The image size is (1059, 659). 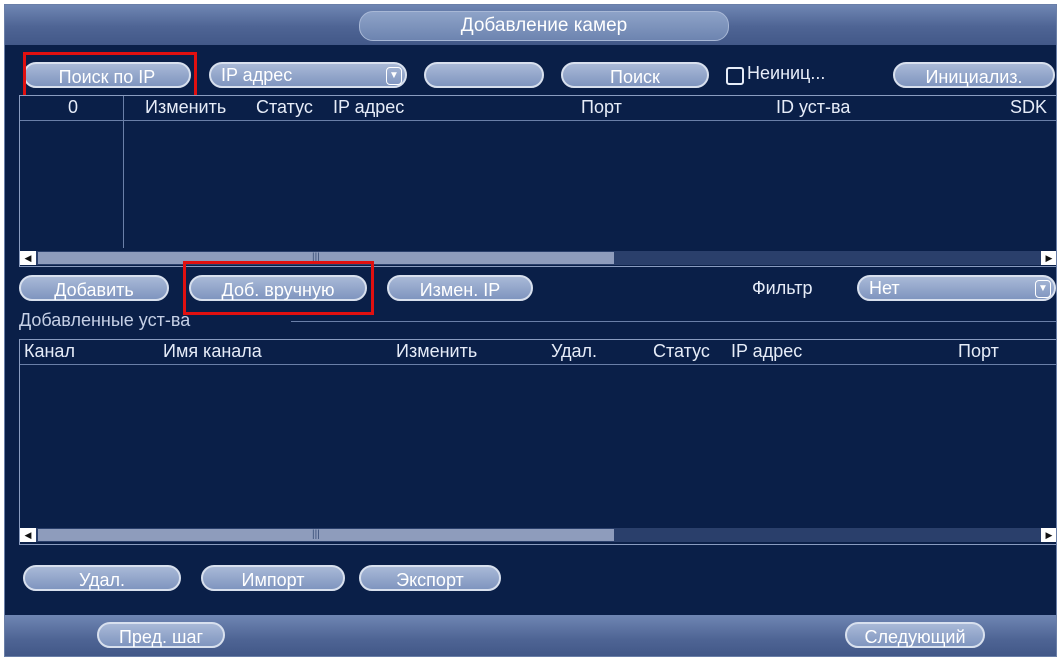 What do you see at coordinates (735, 76) in the screenshot?
I see `uninitialized-checkbox` at bounding box center [735, 76].